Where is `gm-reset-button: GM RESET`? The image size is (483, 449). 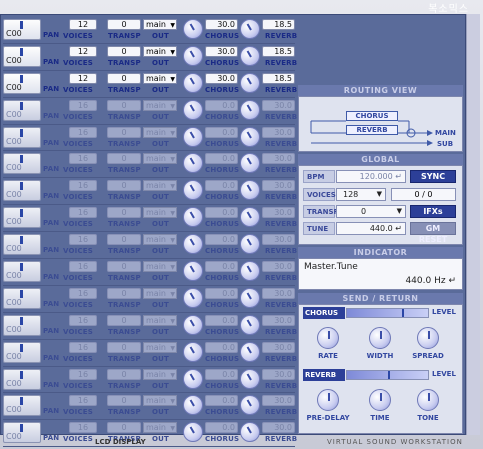 gm-reset-button: GM RESET is located at coordinates (433, 233).